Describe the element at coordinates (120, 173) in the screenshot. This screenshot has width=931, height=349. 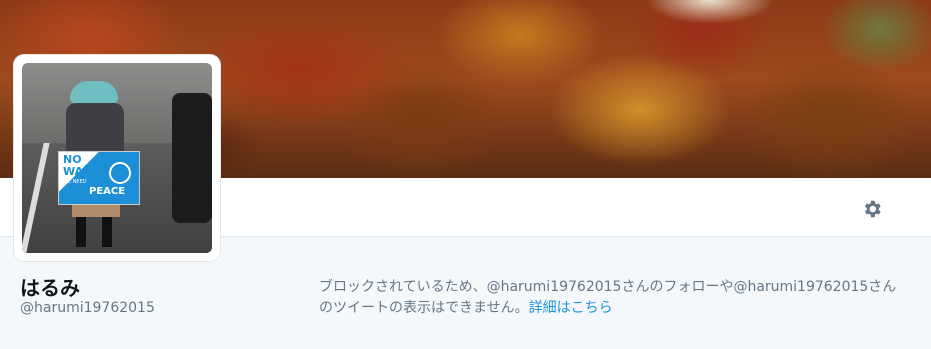
I see `peace-icon` at that location.